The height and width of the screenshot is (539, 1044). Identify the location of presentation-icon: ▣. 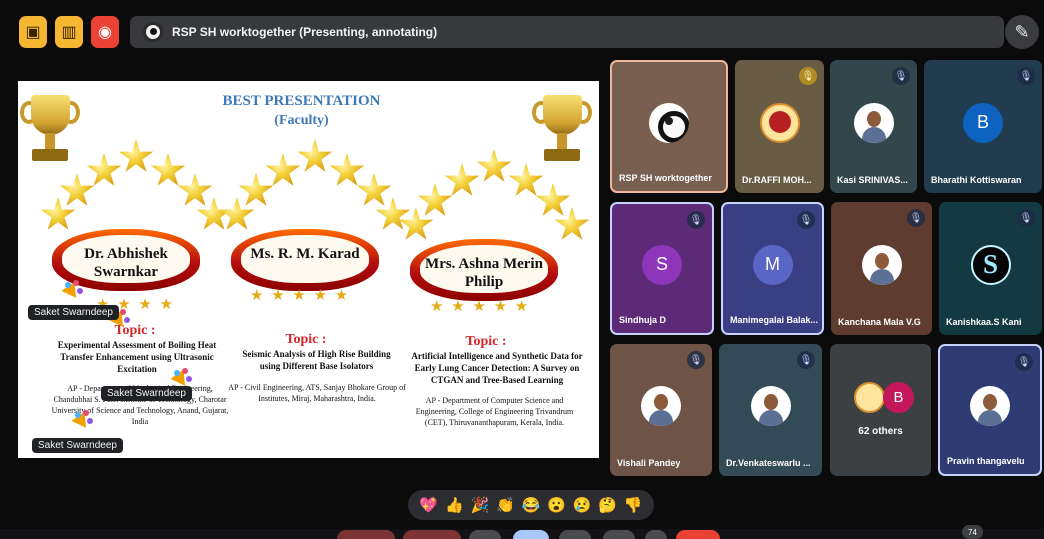
(33, 32).